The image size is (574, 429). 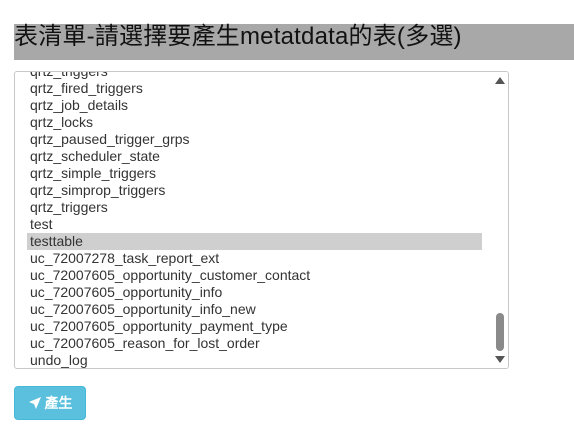 I want to click on list-item: qrtz_simprop_triggers, so click(x=254, y=190).